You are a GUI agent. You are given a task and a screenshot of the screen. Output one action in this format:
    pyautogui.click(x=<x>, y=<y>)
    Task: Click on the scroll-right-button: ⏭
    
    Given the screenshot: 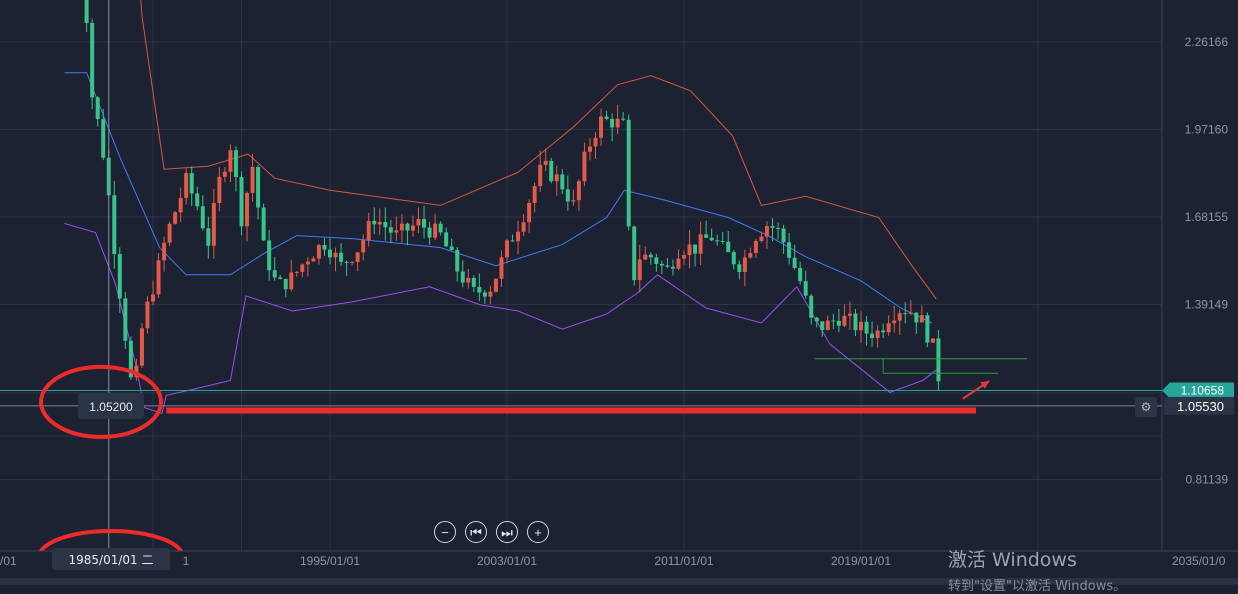 What is the action you would take?
    pyautogui.click(x=507, y=532)
    